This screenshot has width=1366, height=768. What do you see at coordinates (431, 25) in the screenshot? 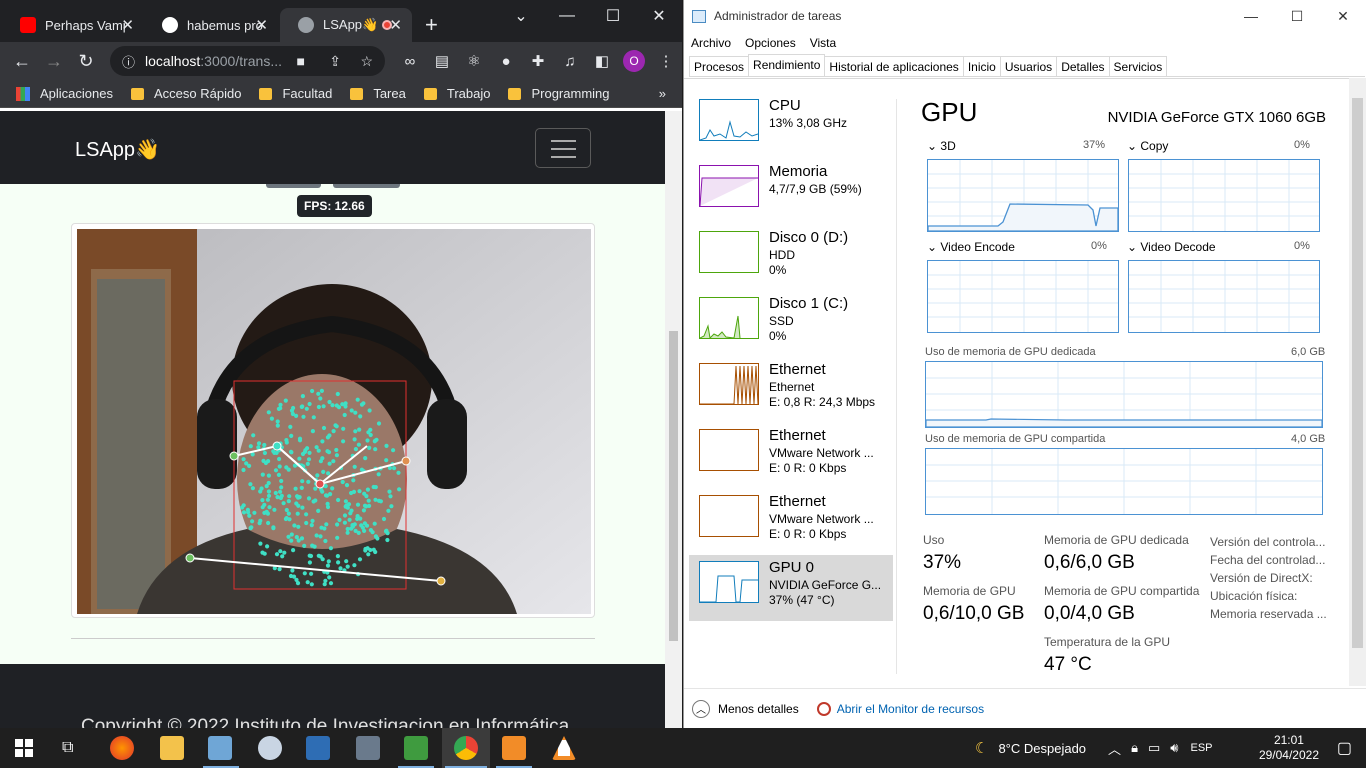
I see `new-tab-button: +` at bounding box center [431, 25].